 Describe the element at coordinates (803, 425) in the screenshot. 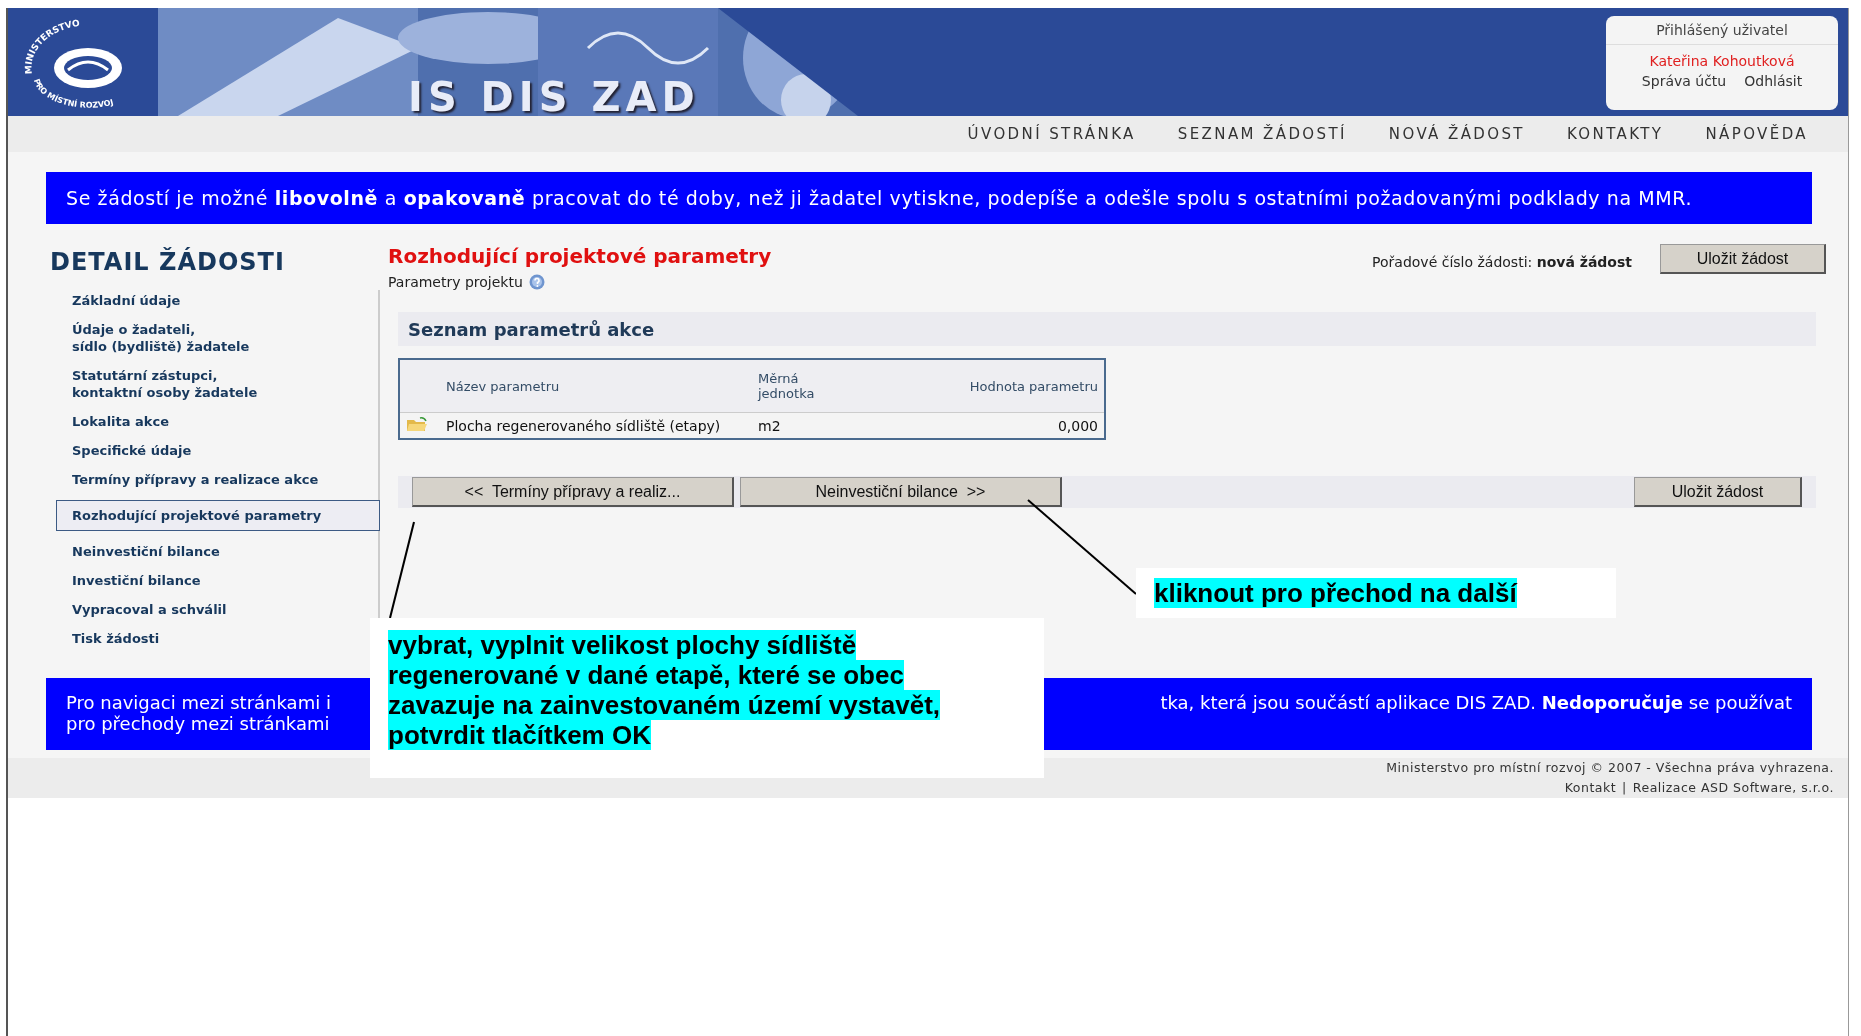

I see `table-cell: m2` at that location.